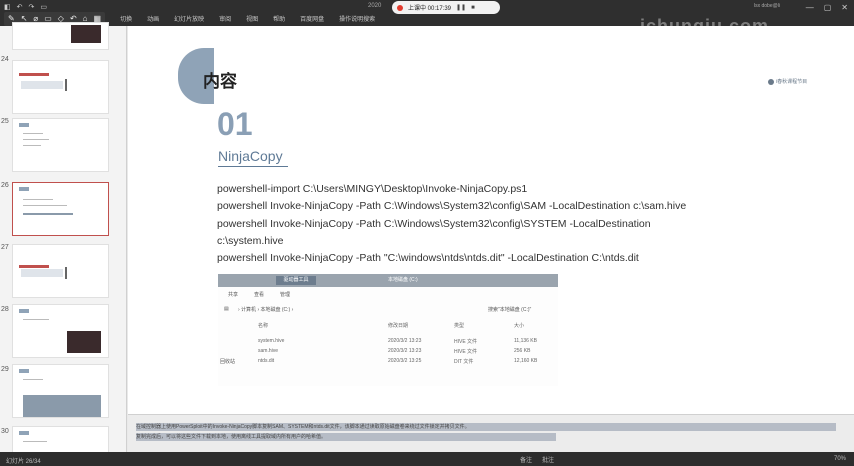 This screenshot has height=466, width=854. What do you see at coordinates (346, 437) in the screenshot?
I see `note-line: 复制完成后，可以将这些文件下载到本地，使用离线工具提取域内所有用户的哈希值。` at bounding box center [346, 437].